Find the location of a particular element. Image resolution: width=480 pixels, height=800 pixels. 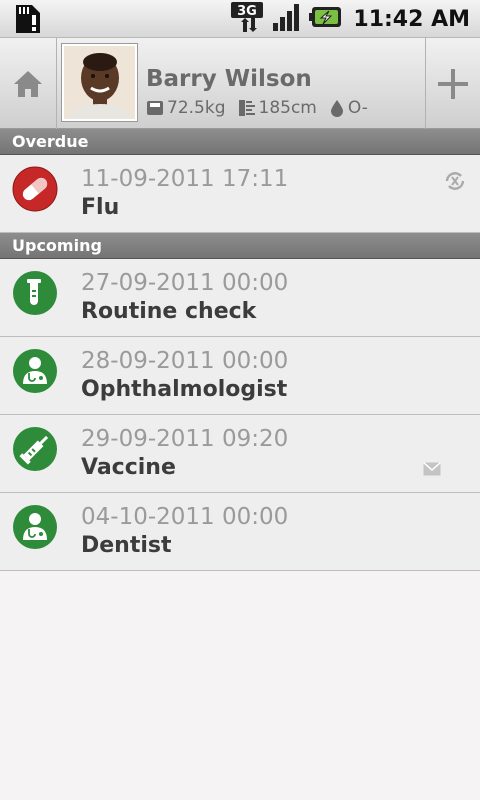

section-header-overdue: Overdue is located at coordinates (240, 142).